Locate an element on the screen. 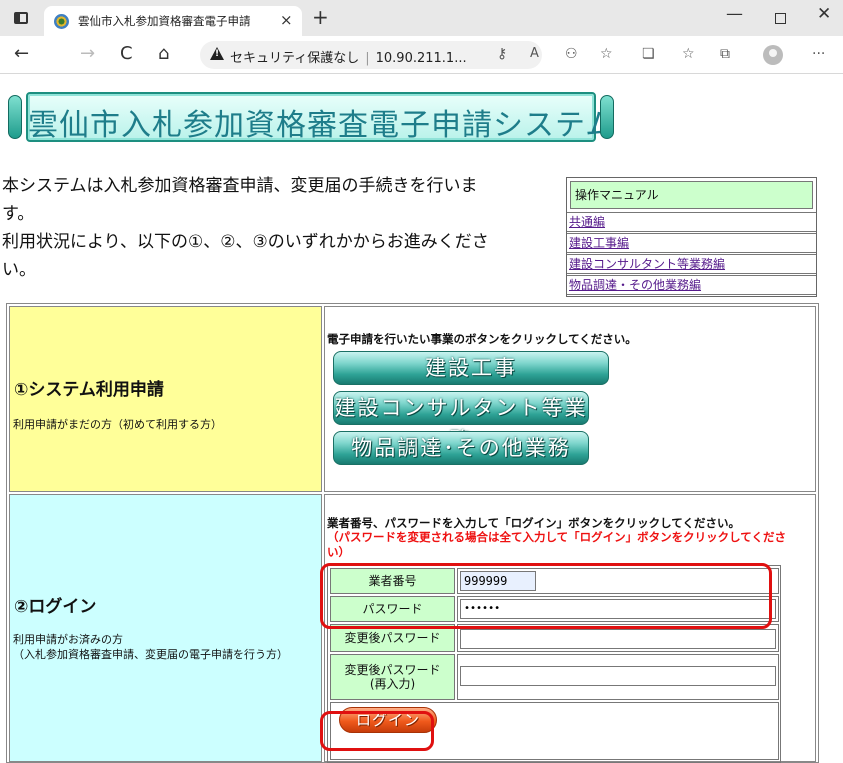 The width and height of the screenshot is (843, 763). tab-actions-icon is located at coordinates (21, 18).